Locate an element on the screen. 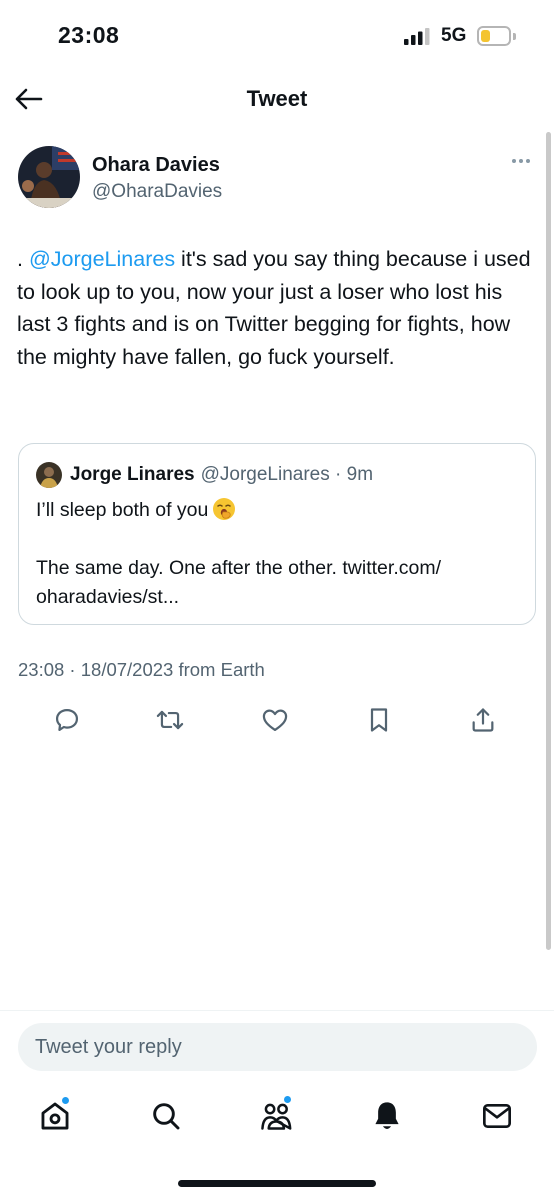 This screenshot has width=554, height=1200. share-button is located at coordinates (483, 720).